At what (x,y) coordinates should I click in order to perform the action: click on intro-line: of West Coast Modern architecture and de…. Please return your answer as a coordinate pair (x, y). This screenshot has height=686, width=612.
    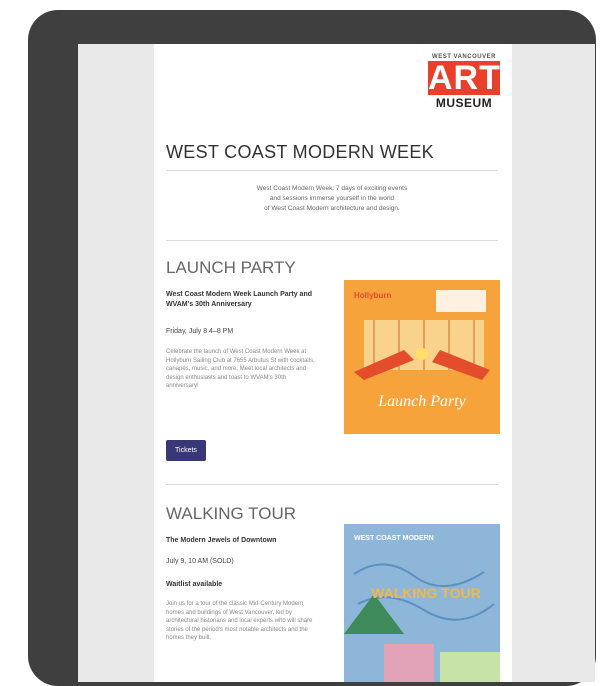
    Looking at the image, I should click on (332, 208).